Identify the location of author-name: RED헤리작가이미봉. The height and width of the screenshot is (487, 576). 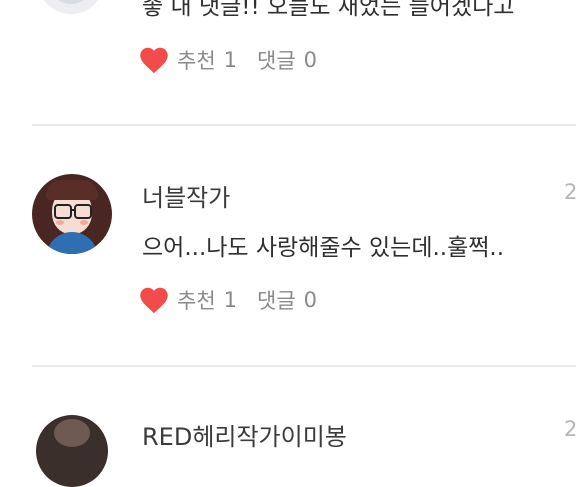
(244, 434).